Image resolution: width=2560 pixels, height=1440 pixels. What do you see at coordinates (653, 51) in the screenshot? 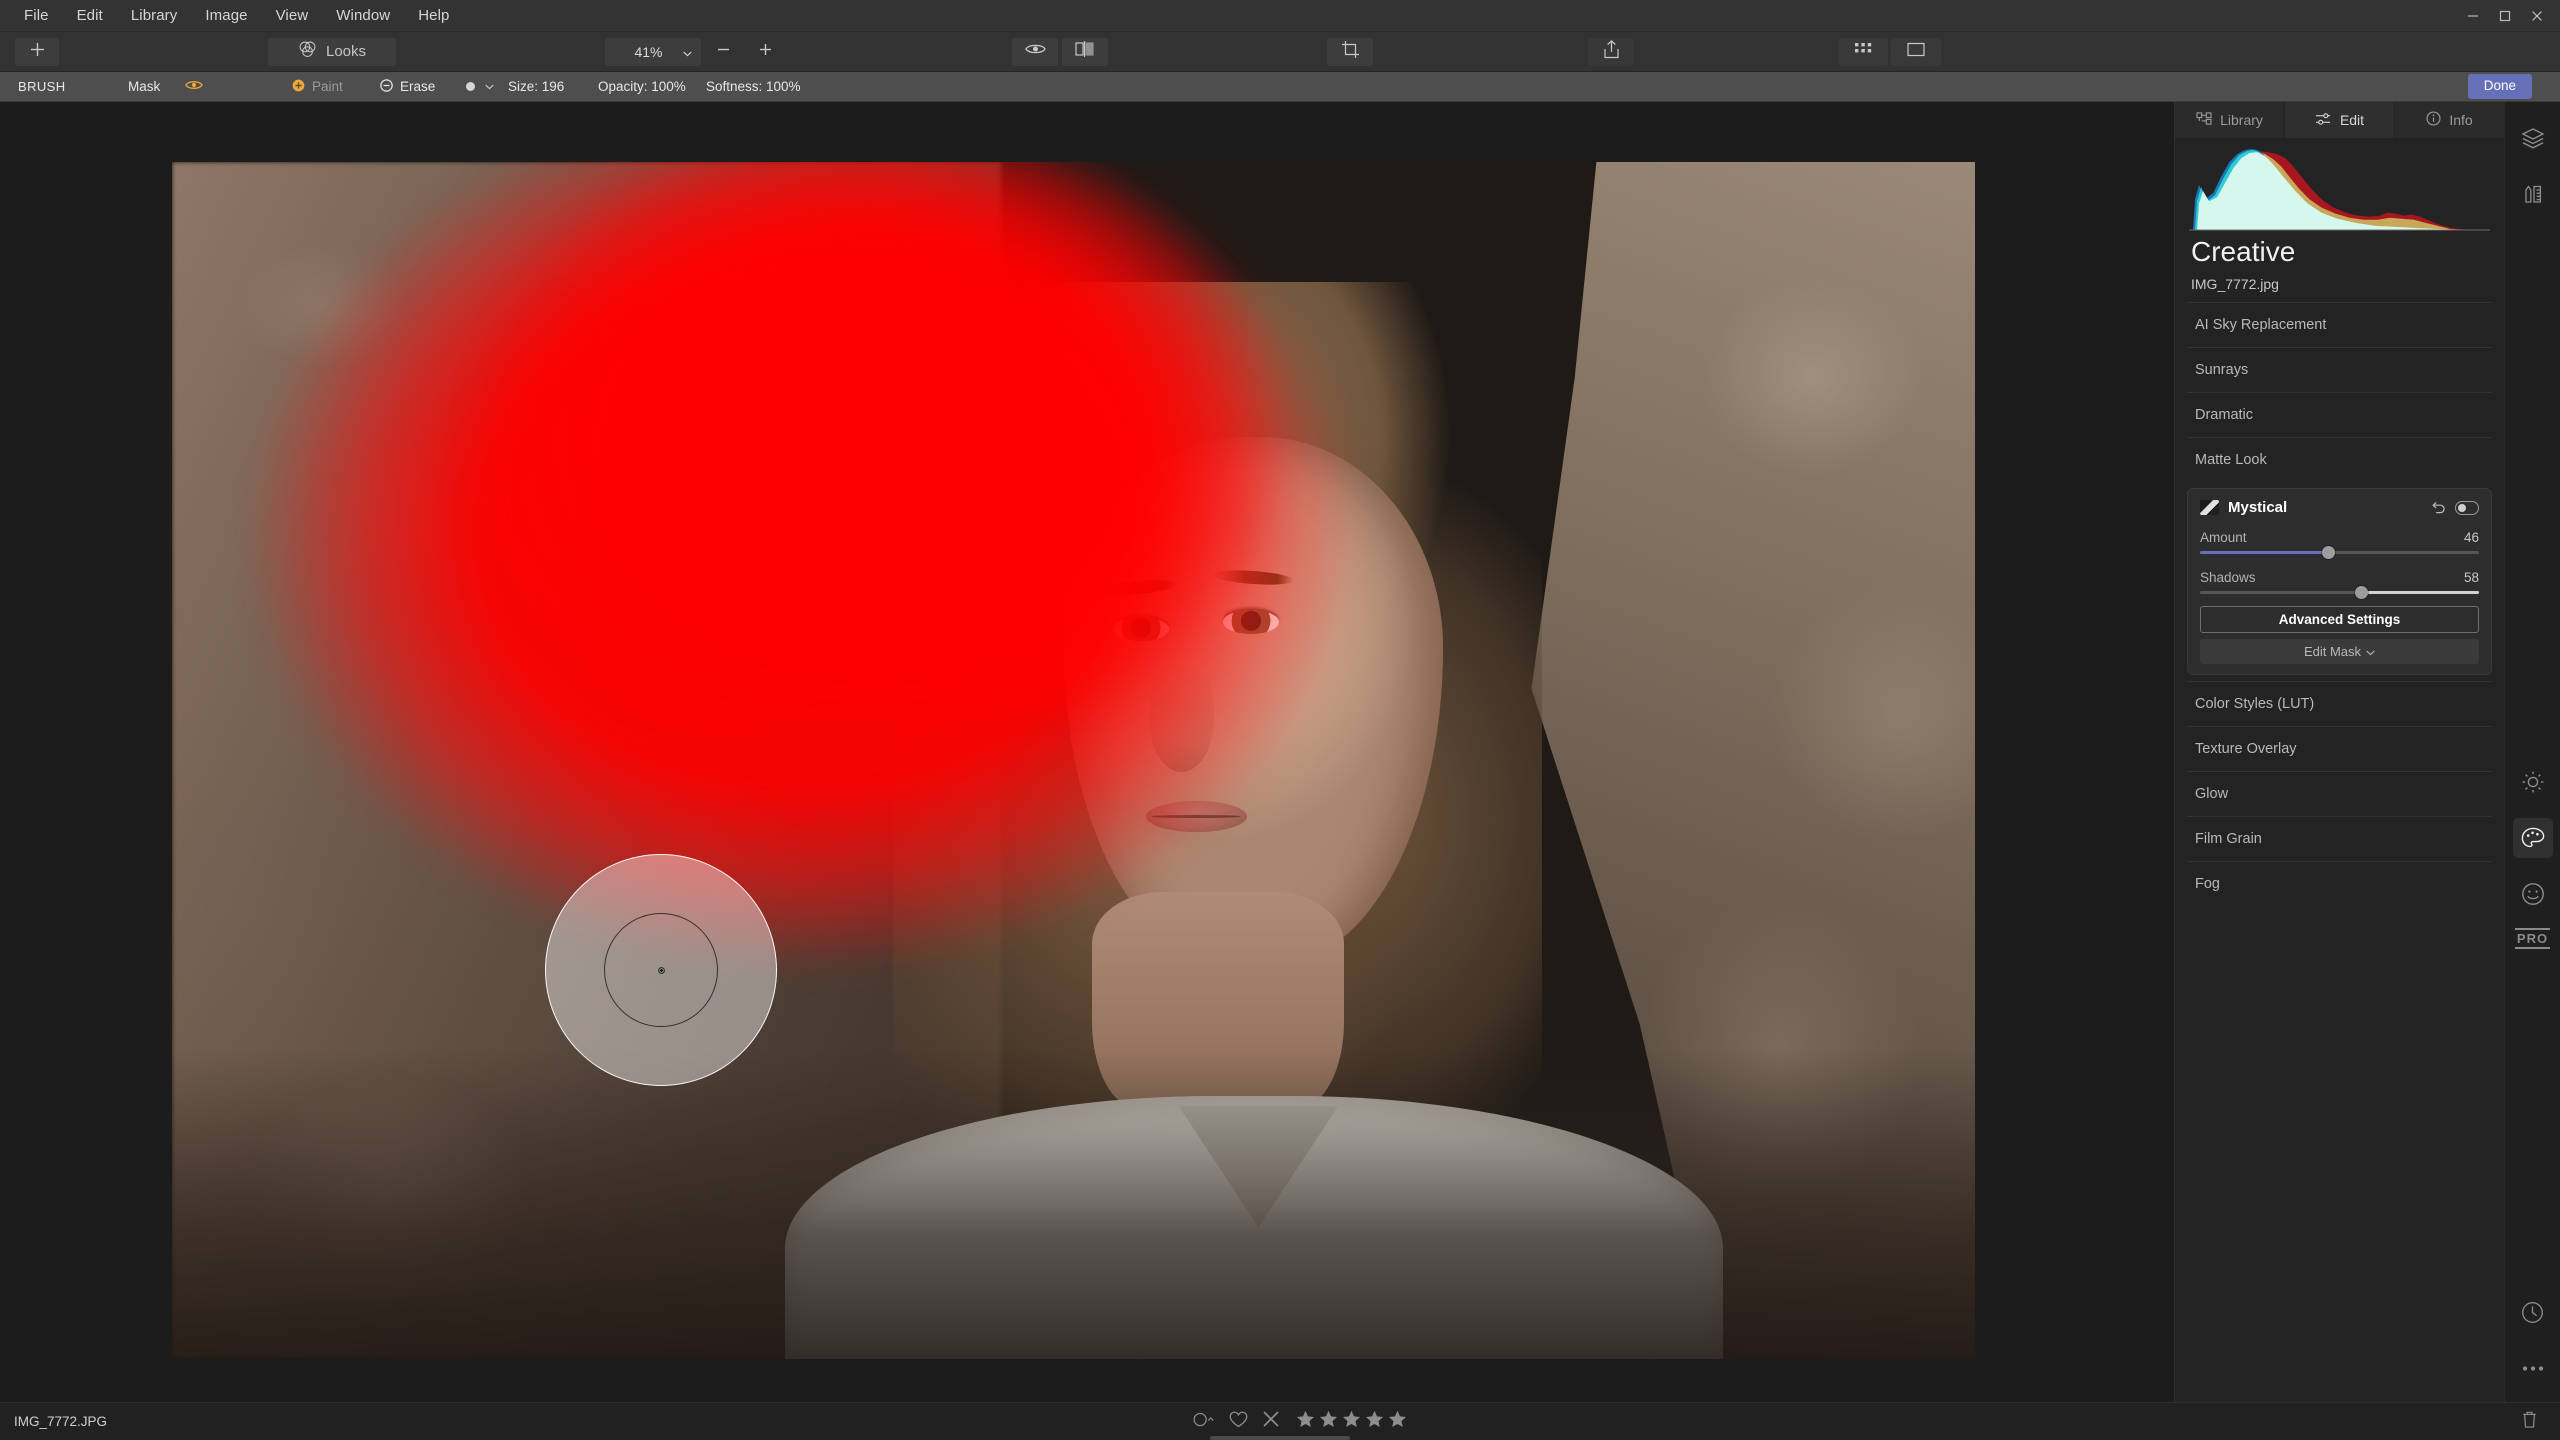
I see `zoom-level-select: 41%` at bounding box center [653, 51].